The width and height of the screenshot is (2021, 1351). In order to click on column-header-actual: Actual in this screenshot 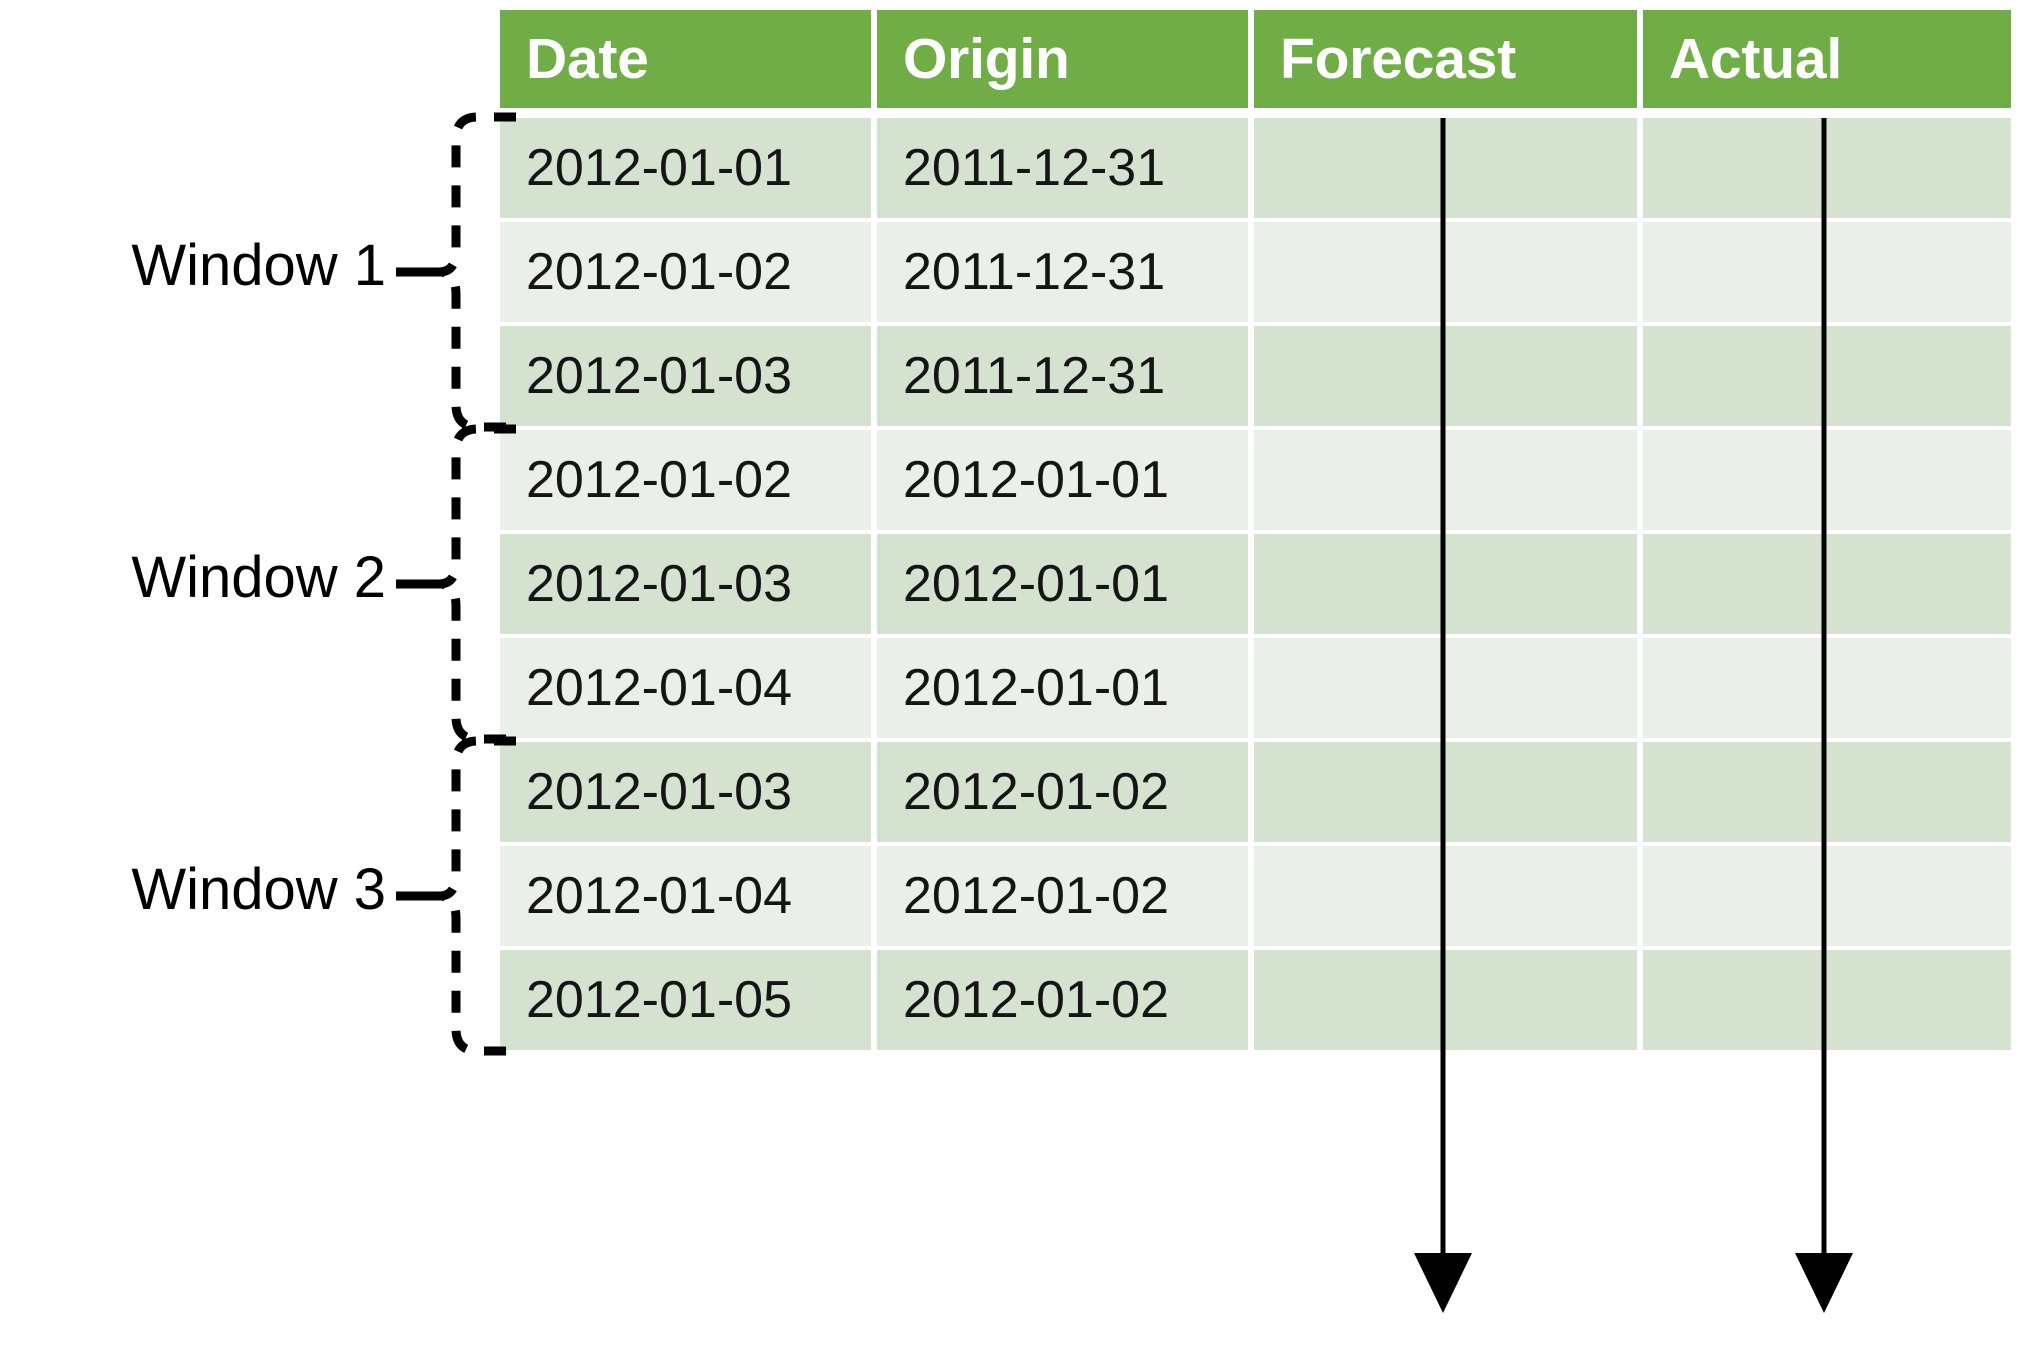, I will do `click(1826, 59)`.